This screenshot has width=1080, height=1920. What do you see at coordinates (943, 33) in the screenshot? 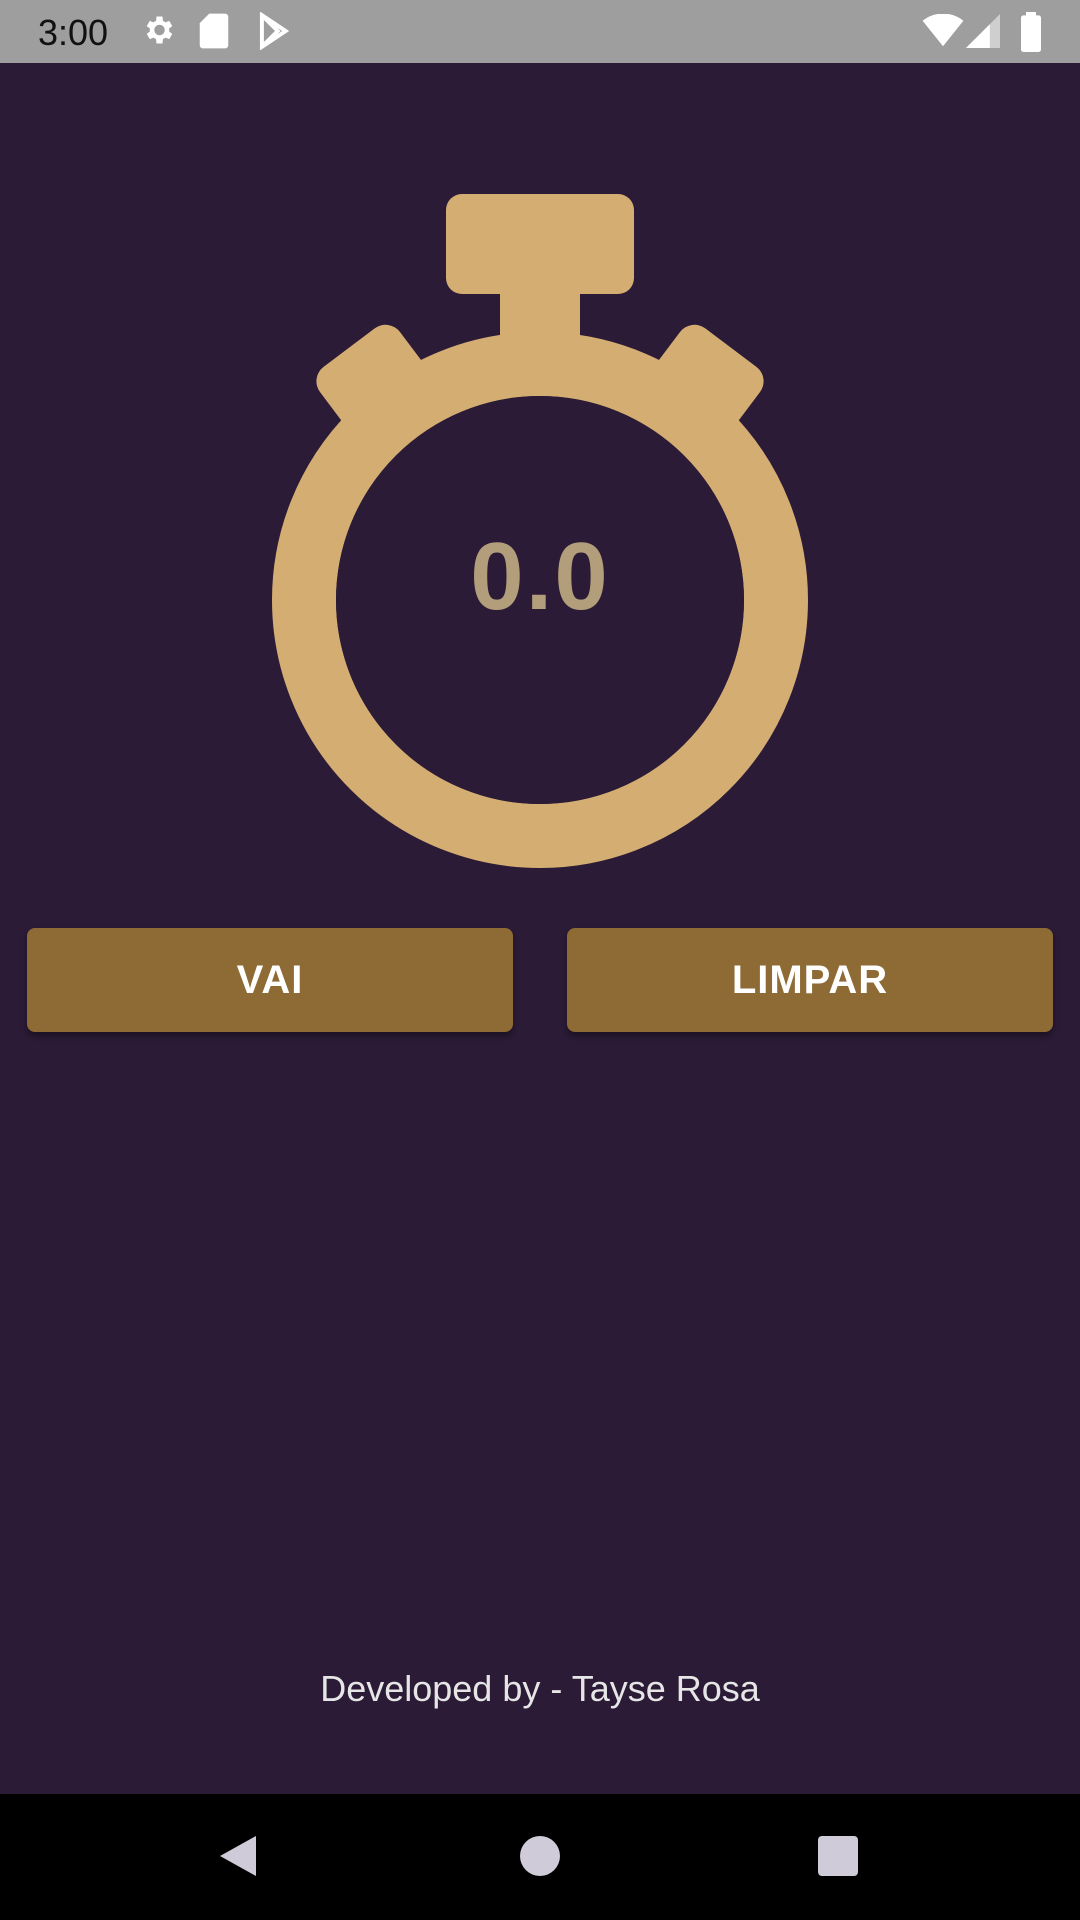
I see `wifi-icon` at bounding box center [943, 33].